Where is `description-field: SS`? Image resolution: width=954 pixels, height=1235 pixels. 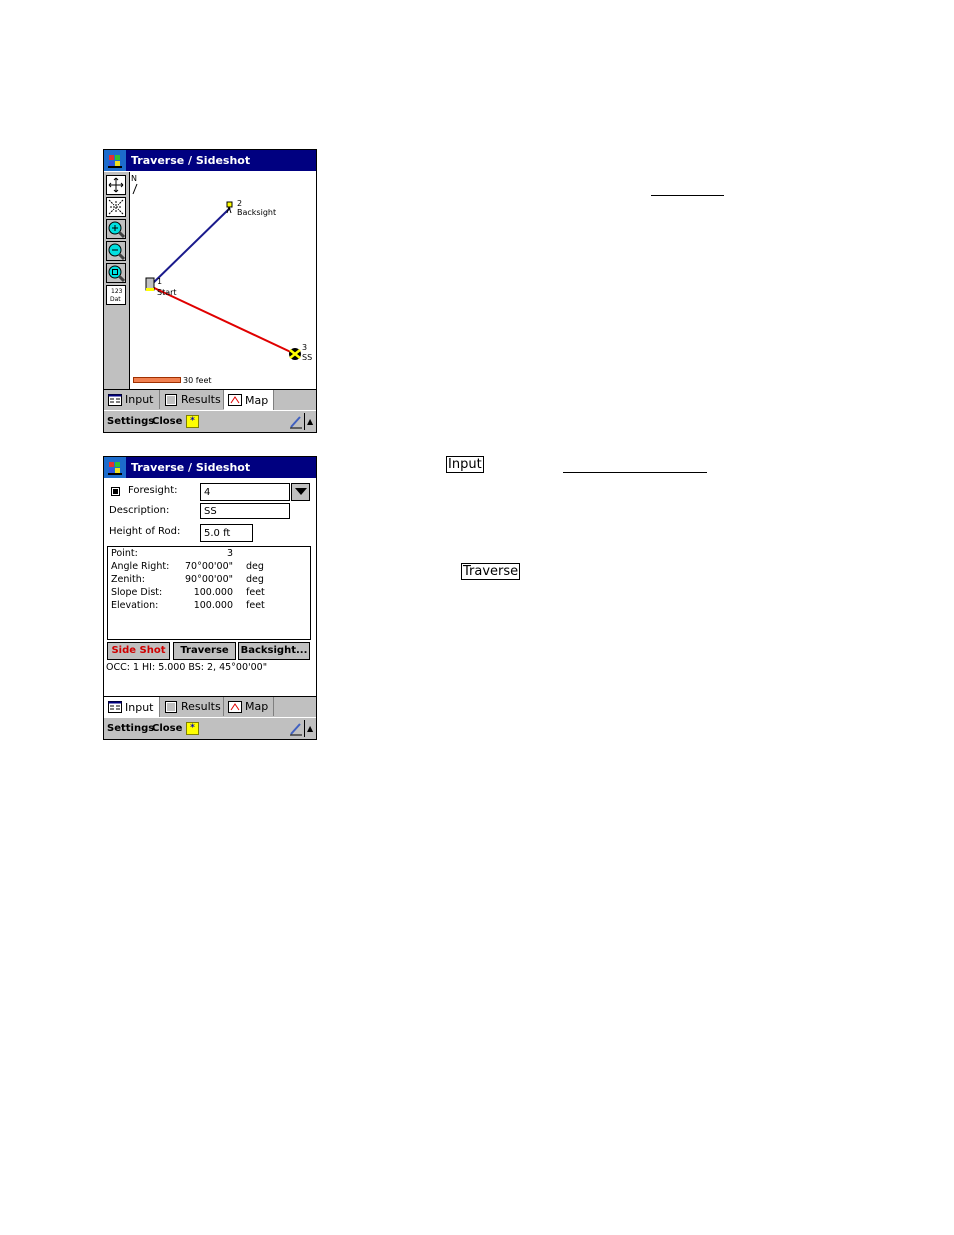 description-field: SS is located at coordinates (245, 511).